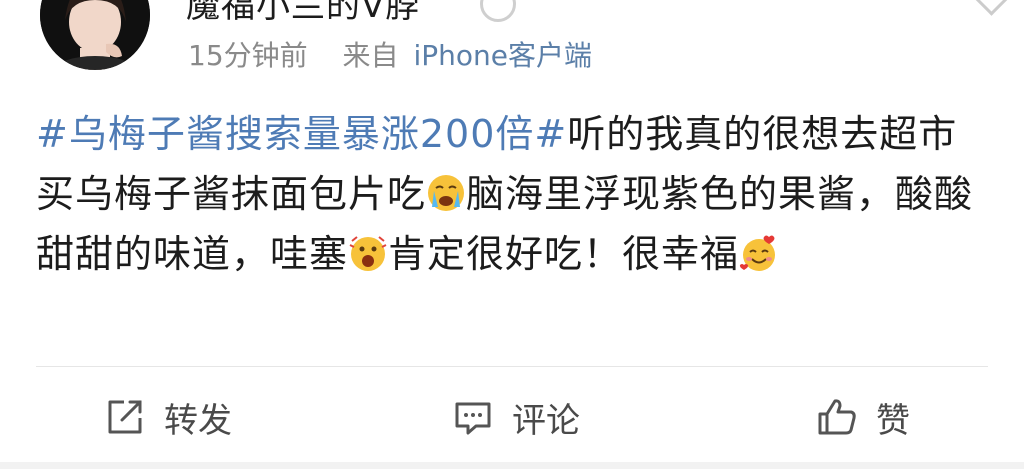 The image size is (1024, 469). What do you see at coordinates (863, 417) in the screenshot?
I see `like-button: 赞` at bounding box center [863, 417].